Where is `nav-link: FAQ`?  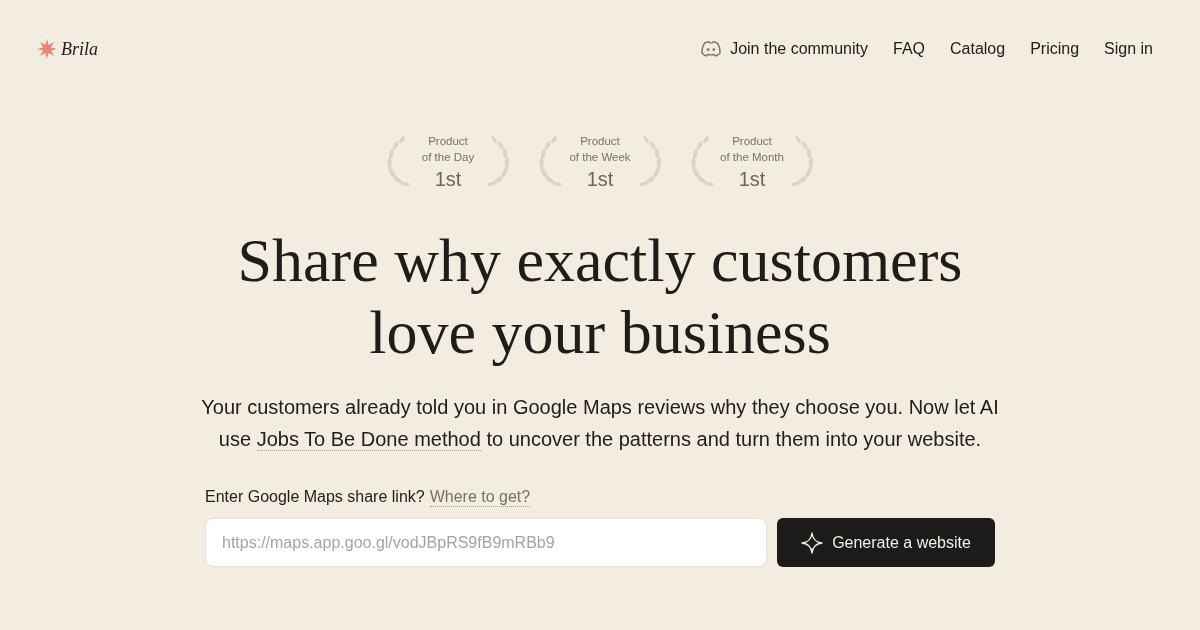
nav-link: FAQ is located at coordinates (909, 49).